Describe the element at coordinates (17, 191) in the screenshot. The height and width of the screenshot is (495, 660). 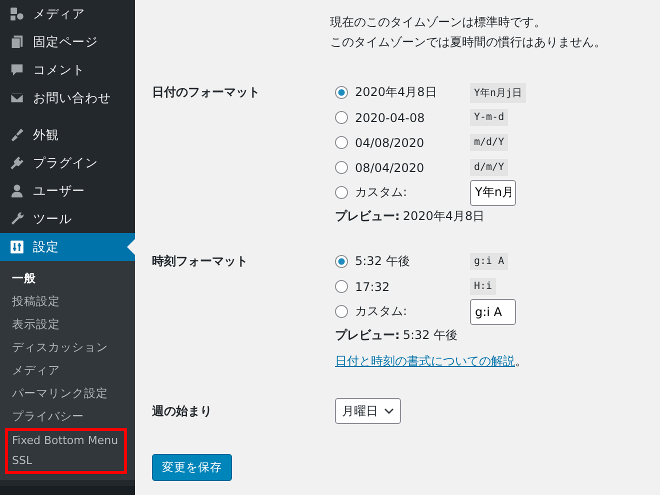
I see `user-icon` at that location.